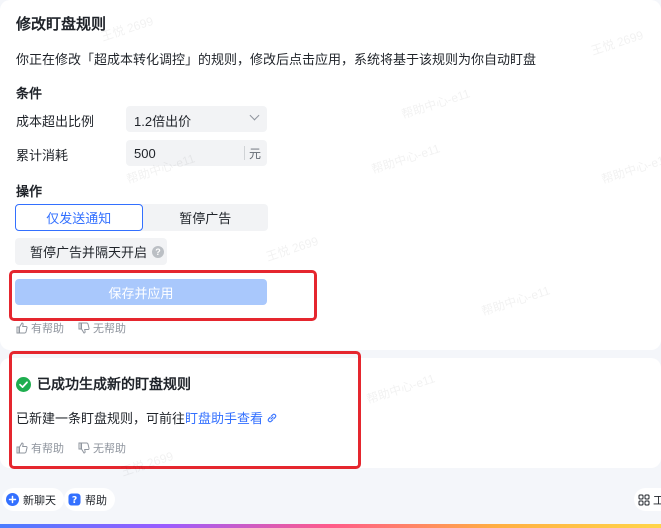  I want to click on cost-ratio-select: 1.2倍出价, so click(196, 119).